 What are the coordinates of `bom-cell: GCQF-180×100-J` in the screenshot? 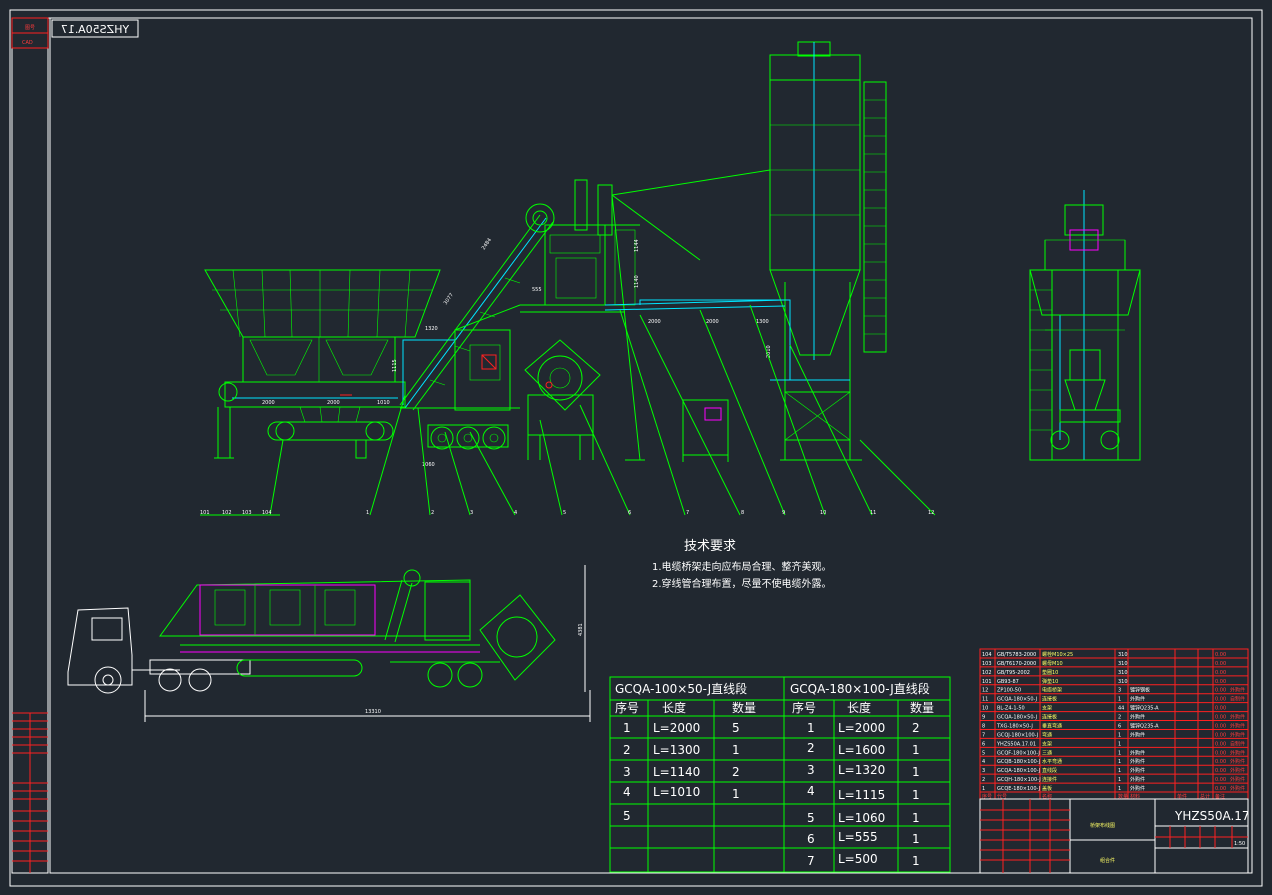 It's located at (1018, 753).